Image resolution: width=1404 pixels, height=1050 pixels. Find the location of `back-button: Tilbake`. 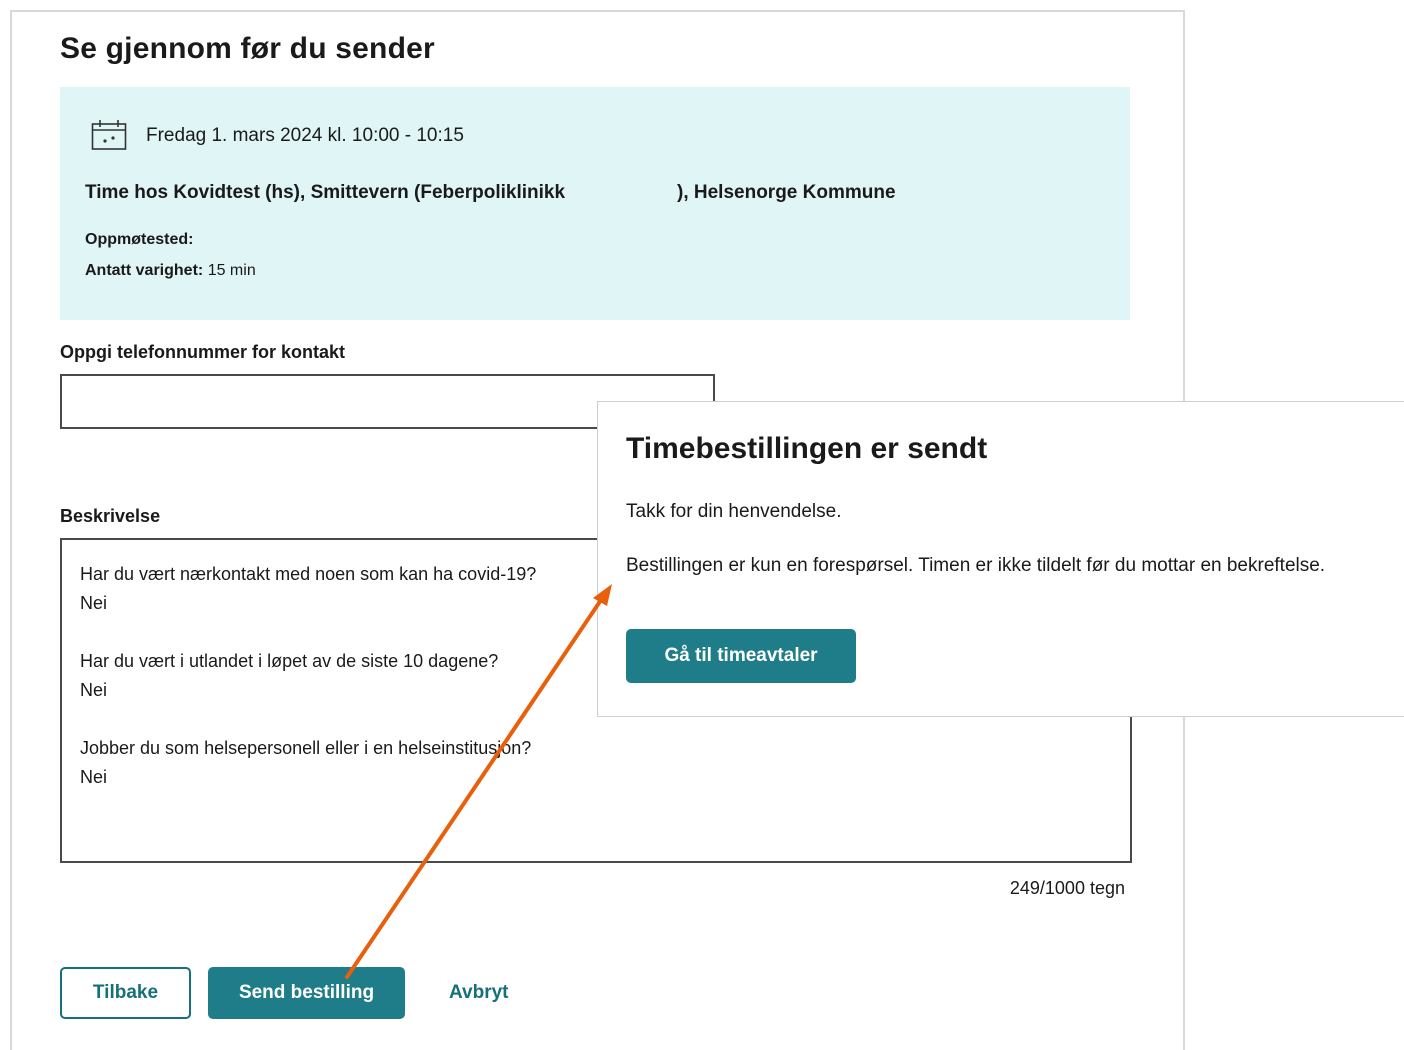

back-button: Tilbake is located at coordinates (125, 993).